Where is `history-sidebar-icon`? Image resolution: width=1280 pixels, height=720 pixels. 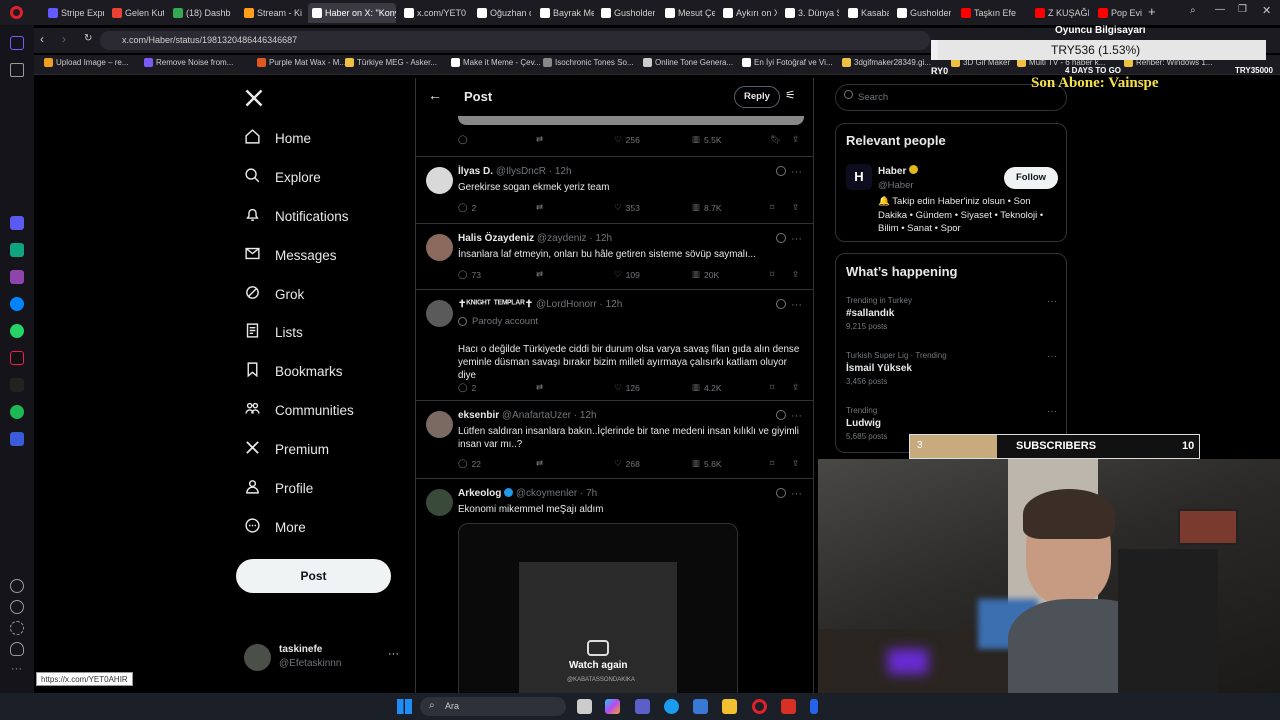 history-sidebar-icon is located at coordinates (17, 607).